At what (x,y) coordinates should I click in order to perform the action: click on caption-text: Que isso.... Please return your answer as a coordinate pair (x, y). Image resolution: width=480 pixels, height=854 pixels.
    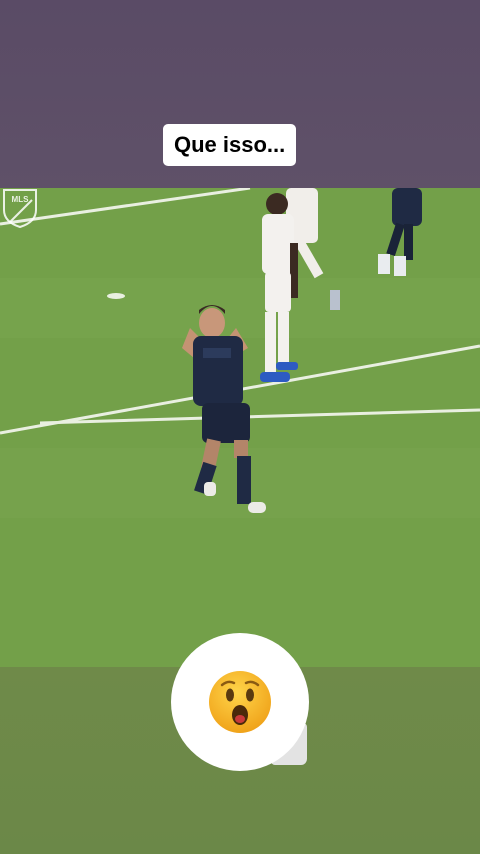
    Looking at the image, I should click on (230, 144).